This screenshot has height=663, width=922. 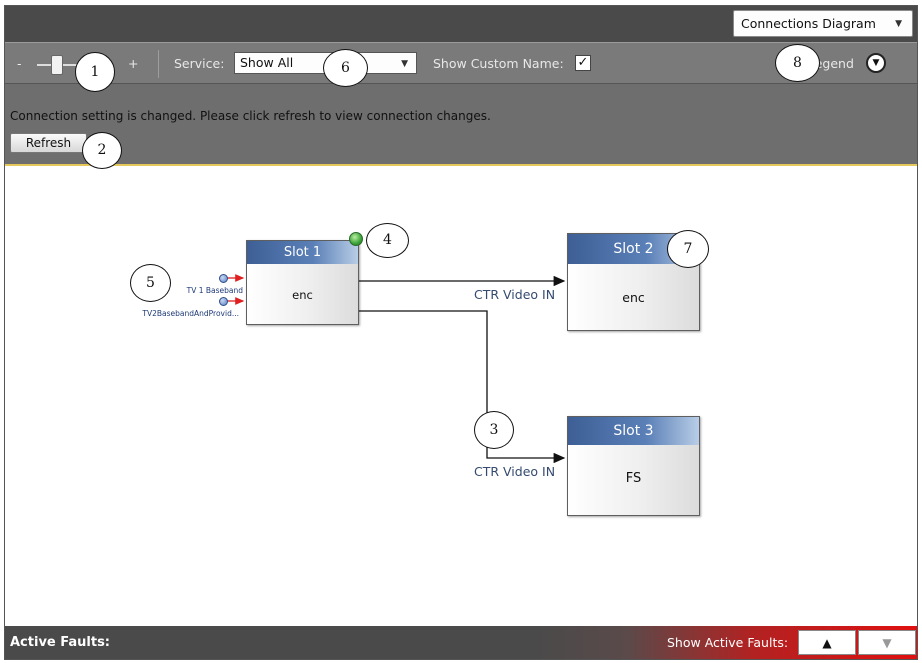 I want to click on slot-2-type: enc, so click(x=633, y=297).